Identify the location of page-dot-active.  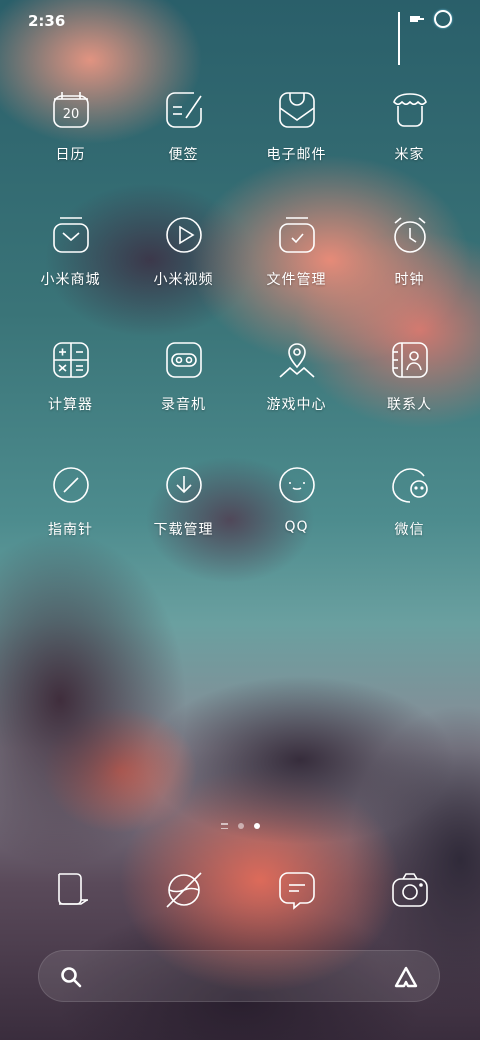
(256, 826).